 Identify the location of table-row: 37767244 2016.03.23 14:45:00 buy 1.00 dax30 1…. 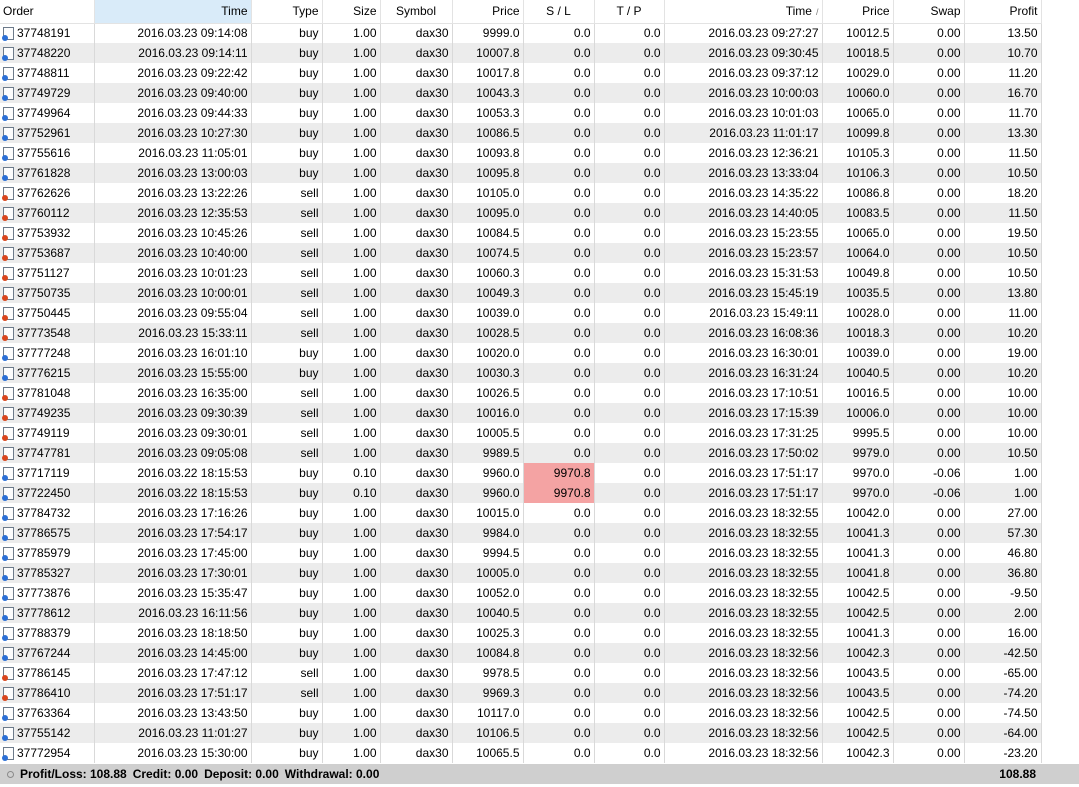
(521, 653).